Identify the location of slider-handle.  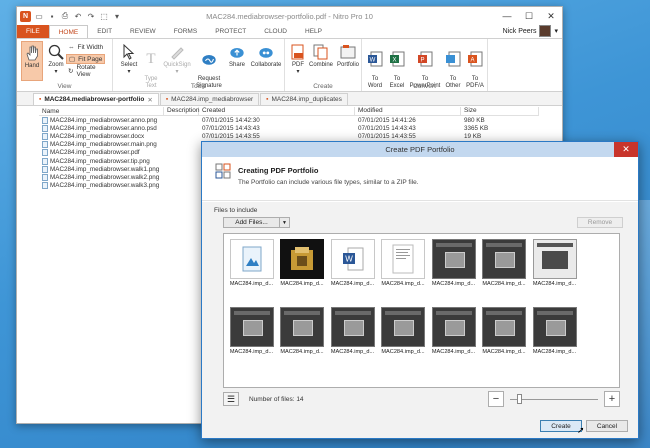
(519, 399).